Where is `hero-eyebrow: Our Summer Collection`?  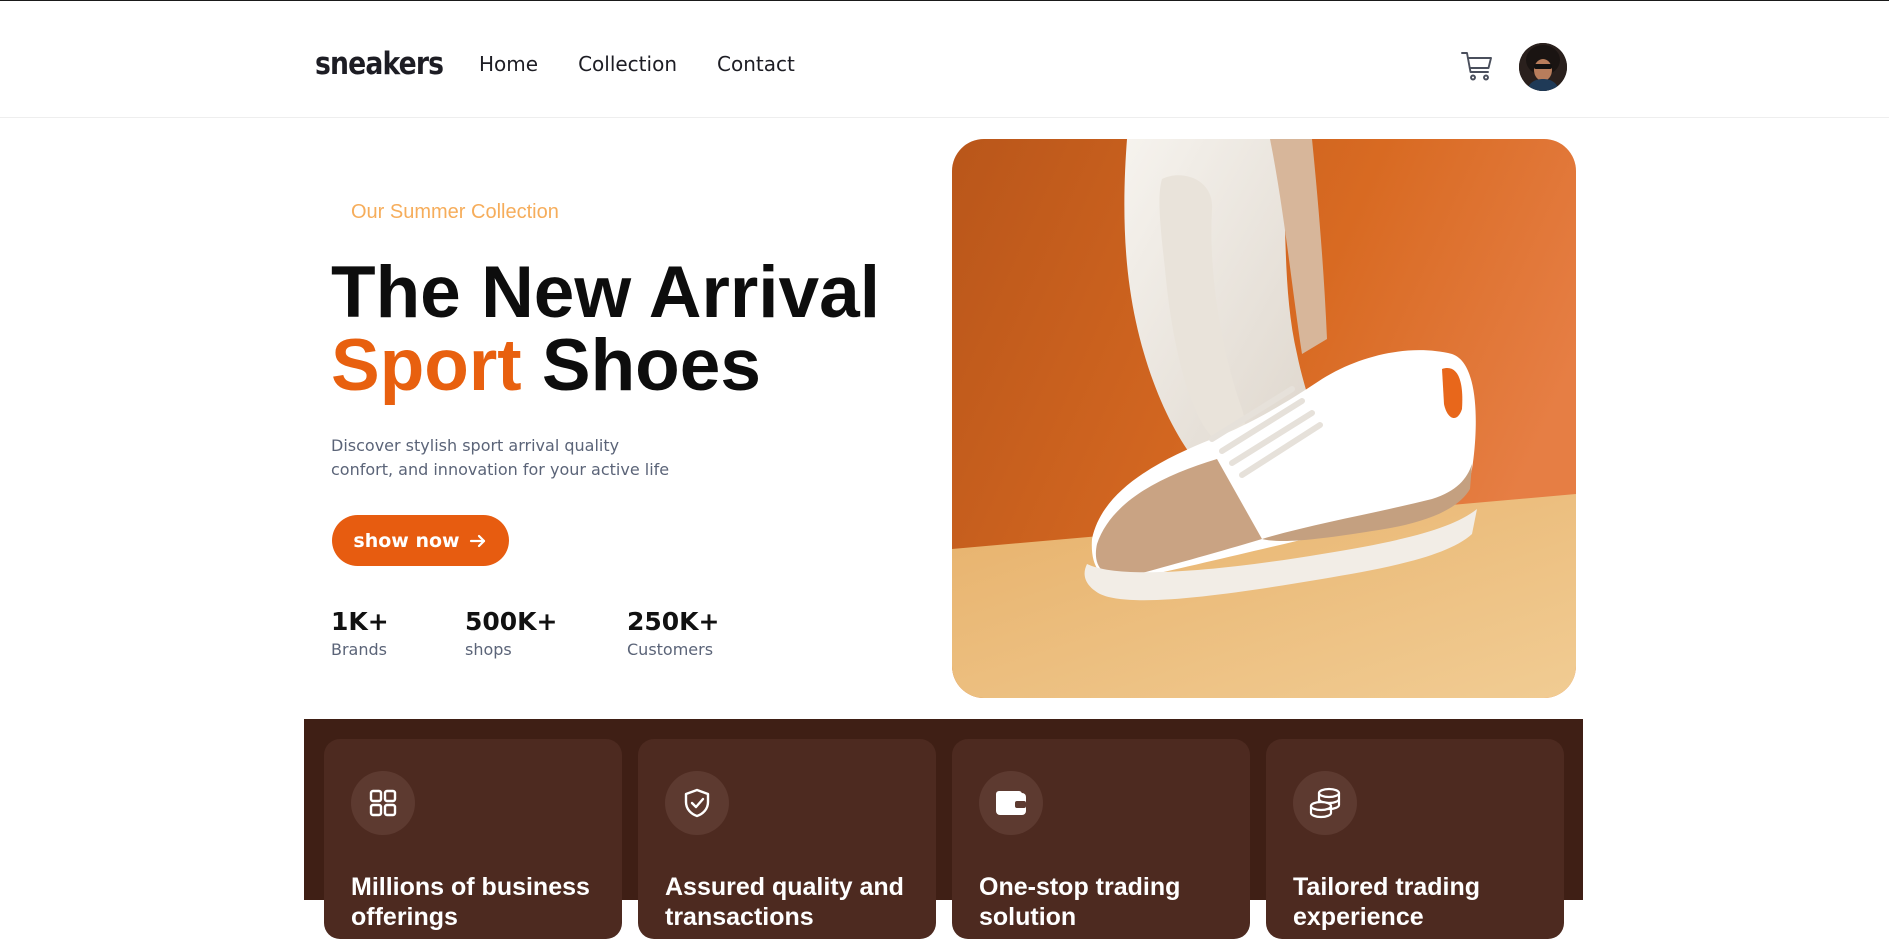
hero-eyebrow: Our Summer Collection is located at coordinates (455, 212).